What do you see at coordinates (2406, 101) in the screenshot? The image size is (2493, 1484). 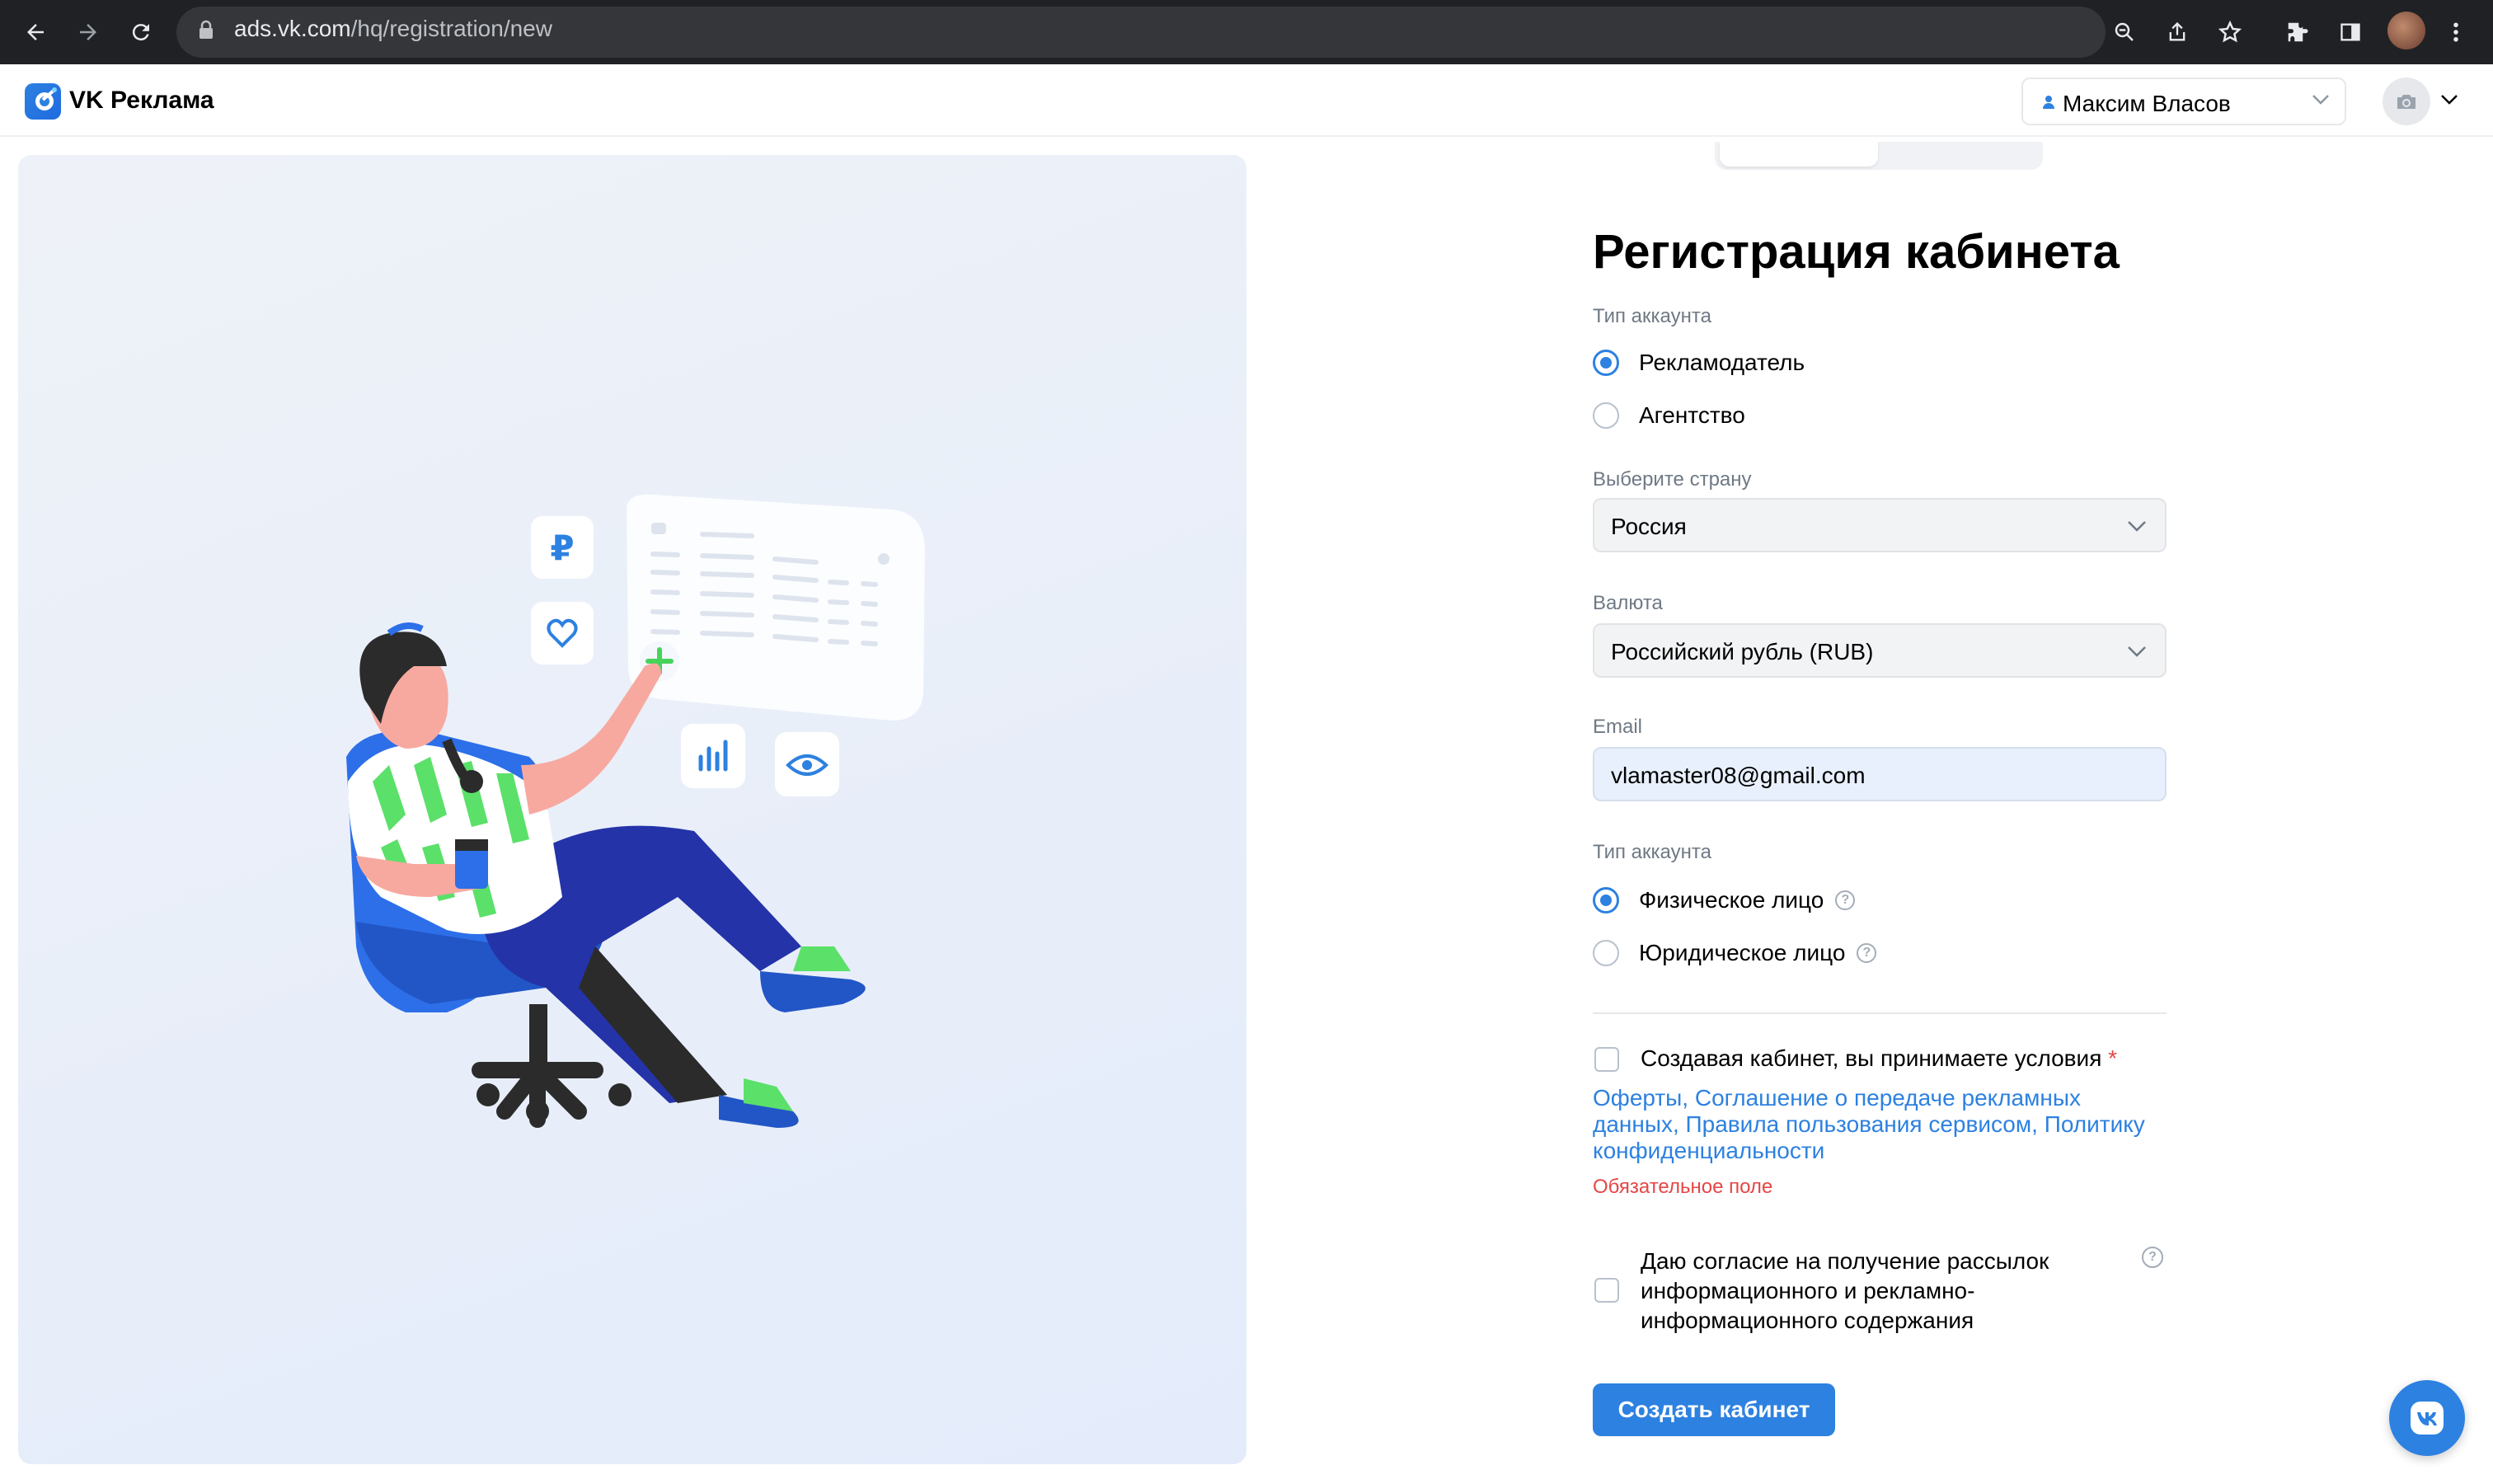 I see `camera-icon` at bounding box center [2406, 101].